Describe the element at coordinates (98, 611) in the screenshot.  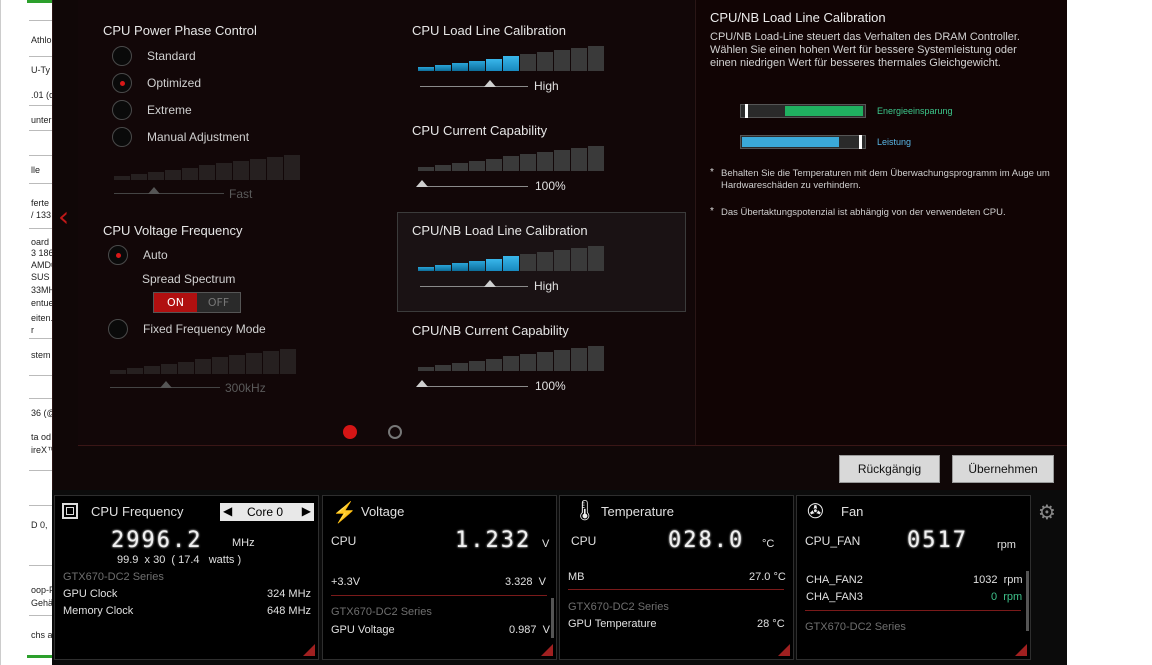
I see `memory-clock-label: Memory Clock` at that location.